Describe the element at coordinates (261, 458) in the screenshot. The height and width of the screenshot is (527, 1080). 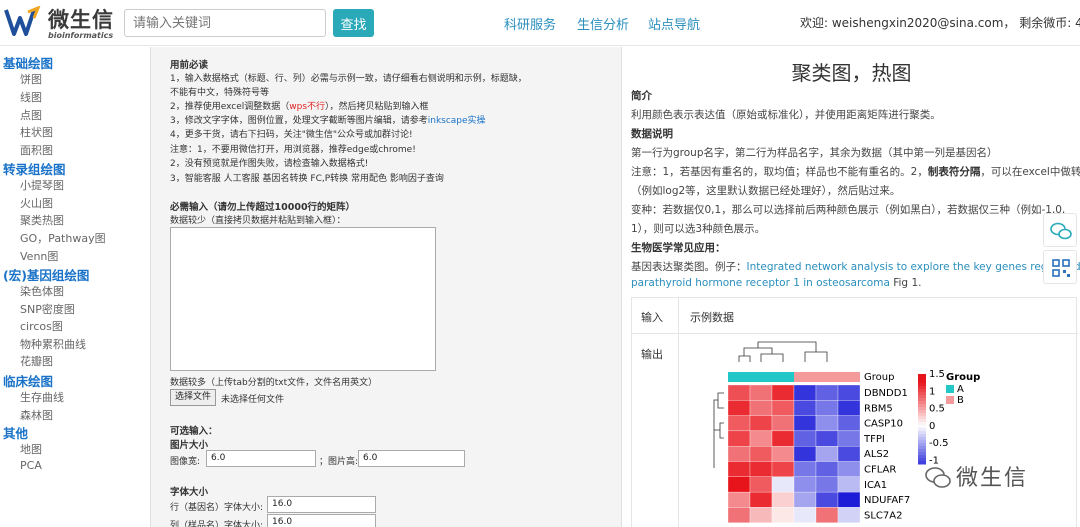
I see `image-width-input: 6.0` at that location.